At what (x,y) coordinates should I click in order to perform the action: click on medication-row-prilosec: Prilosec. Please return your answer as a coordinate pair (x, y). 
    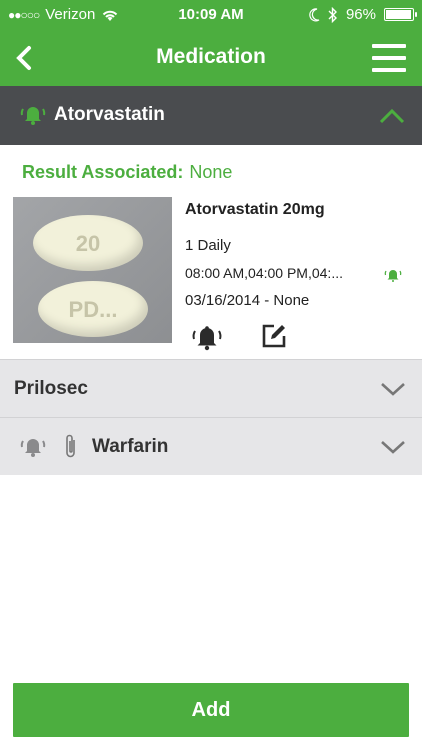
    Looking at the image, I should click on (211, 388).